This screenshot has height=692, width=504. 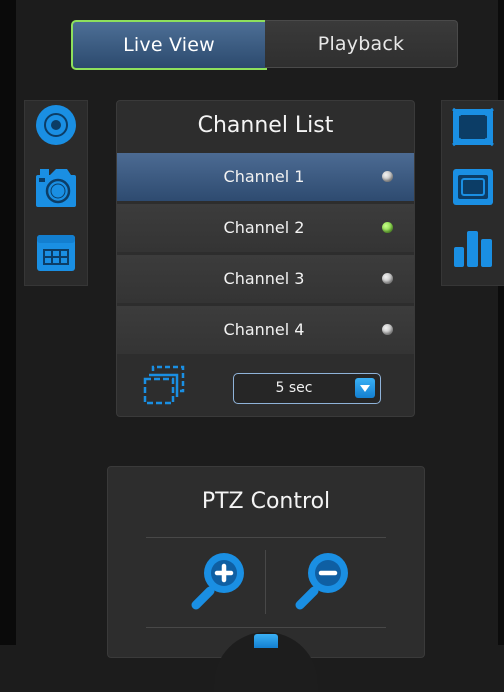 I want to click on channel-label: Channel 3, so click(x=264, y=278).